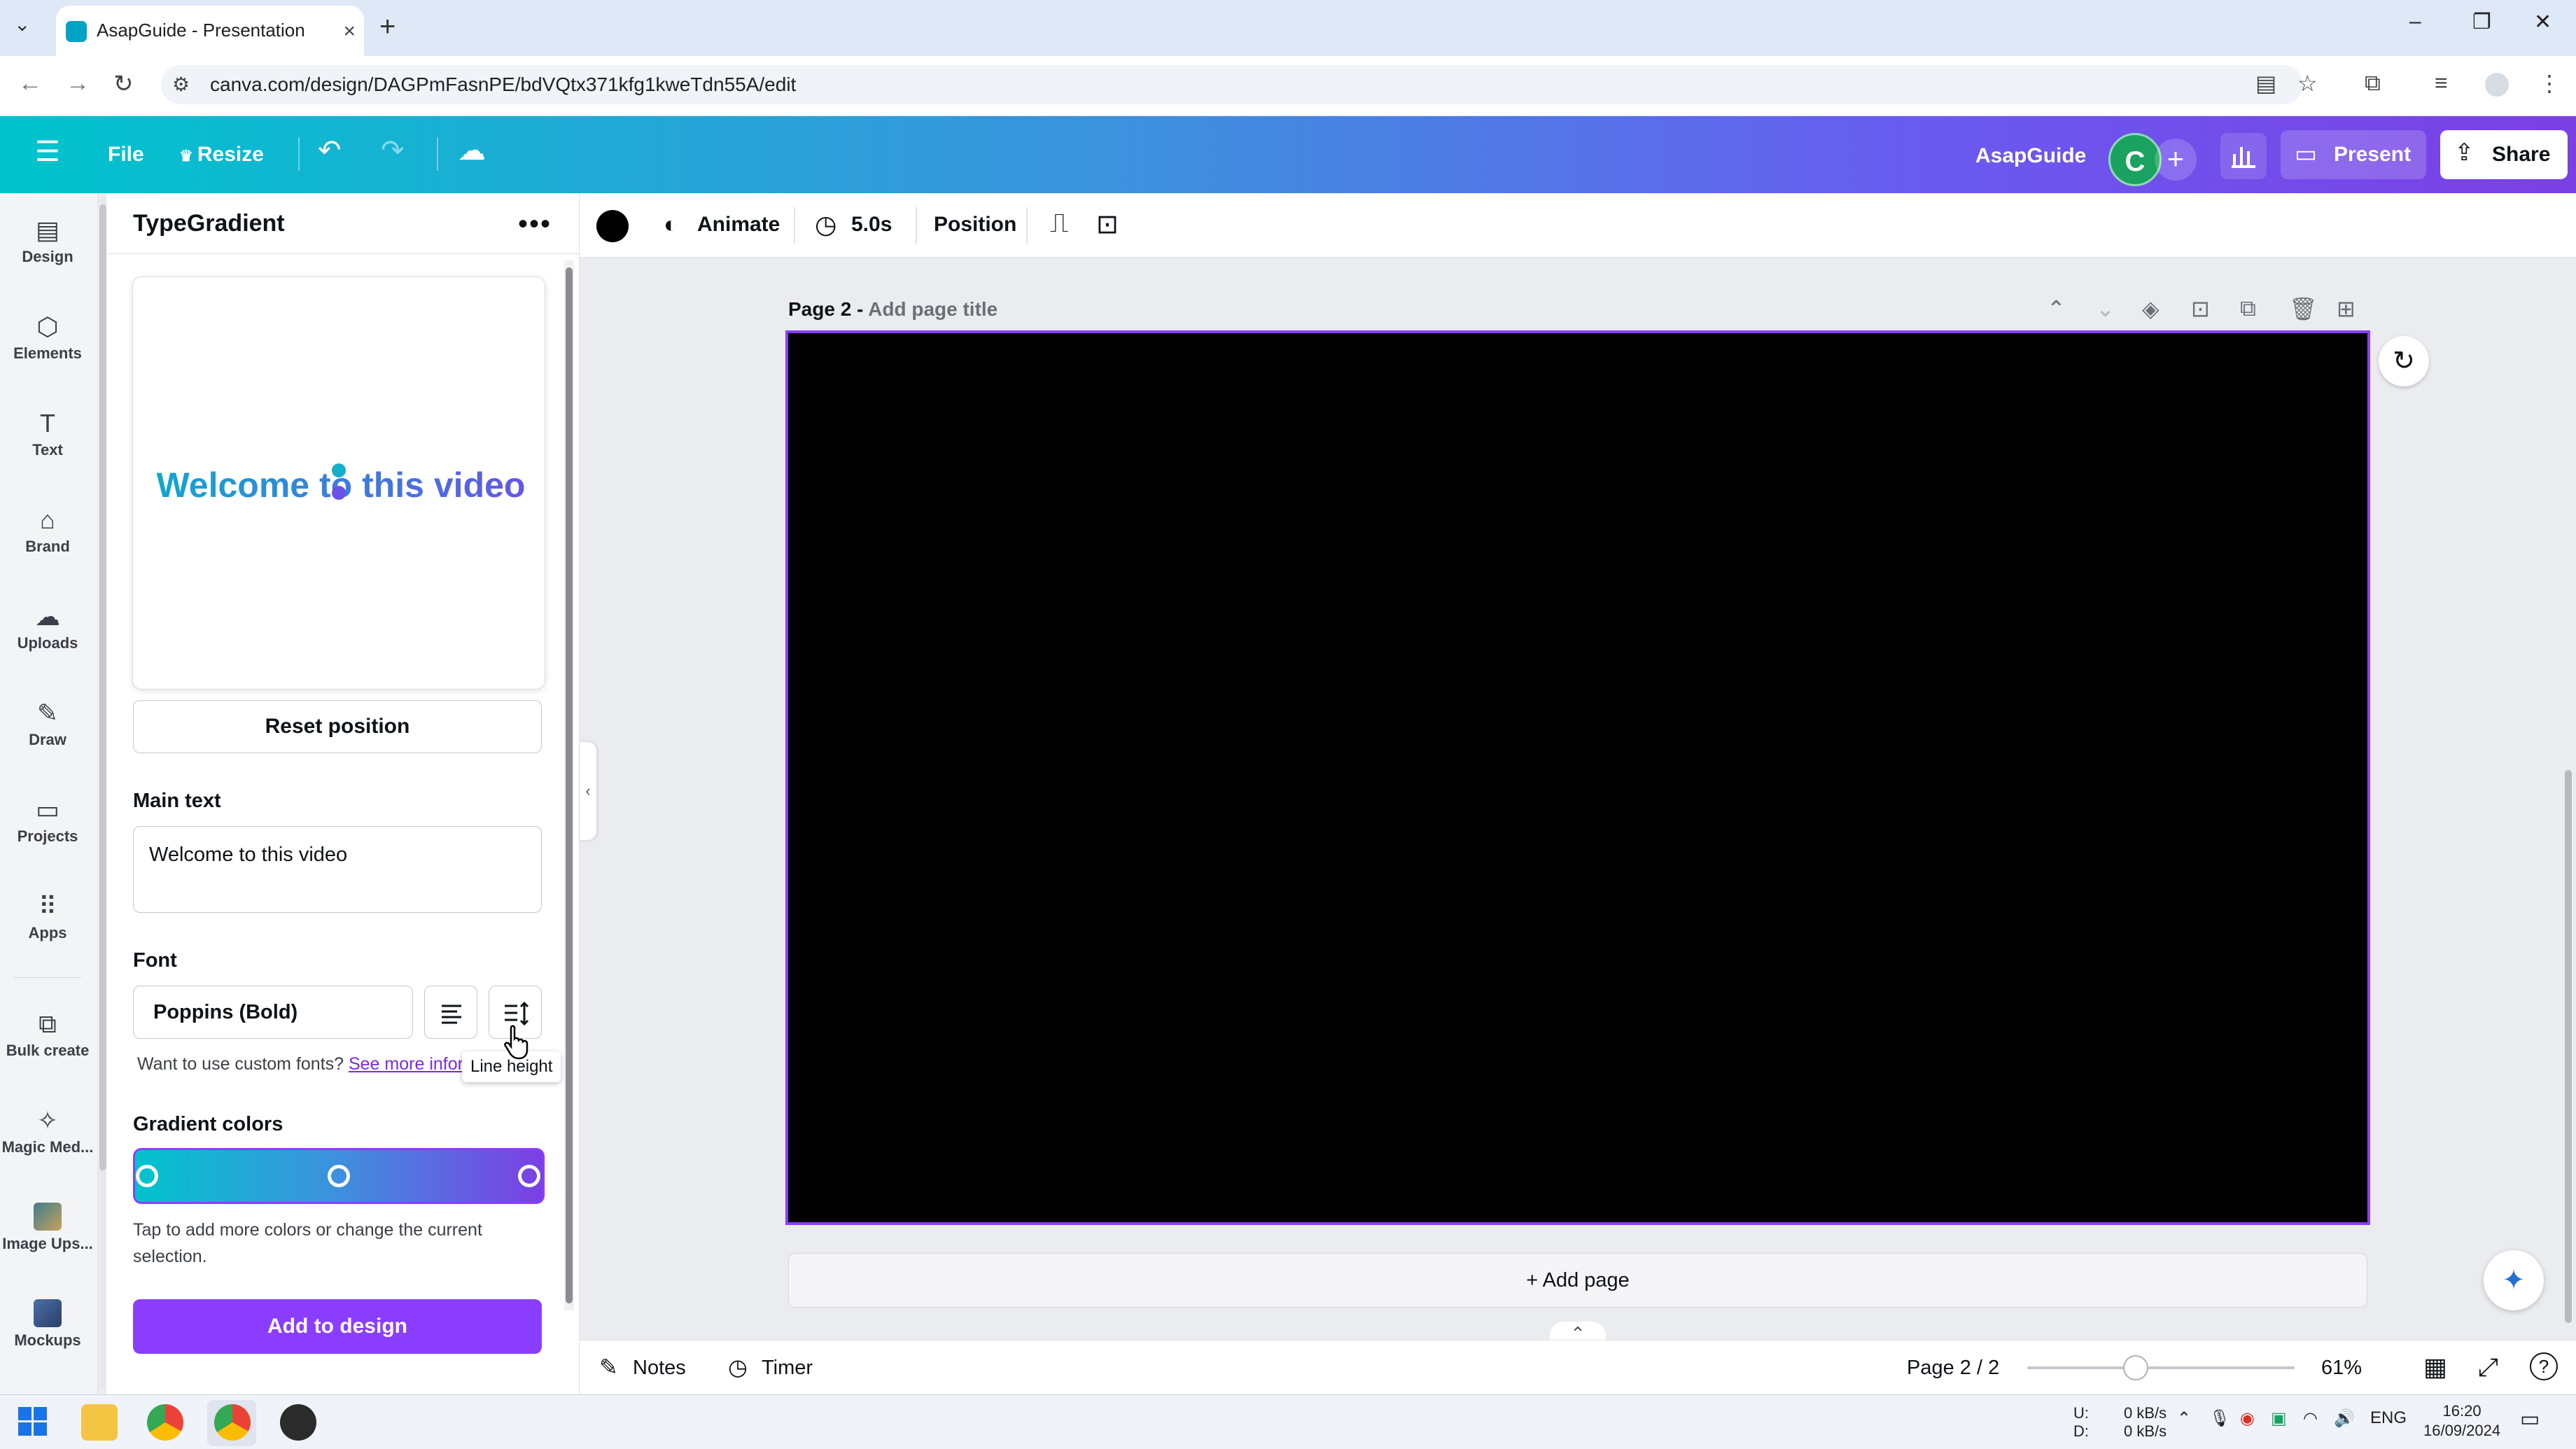 The image size is (2576, 1449). What do you see at coordinates (2514, 1280) in the screenshot?
I see `magic-assistant-icon: ✦` at bounding box center [2514, 1280].